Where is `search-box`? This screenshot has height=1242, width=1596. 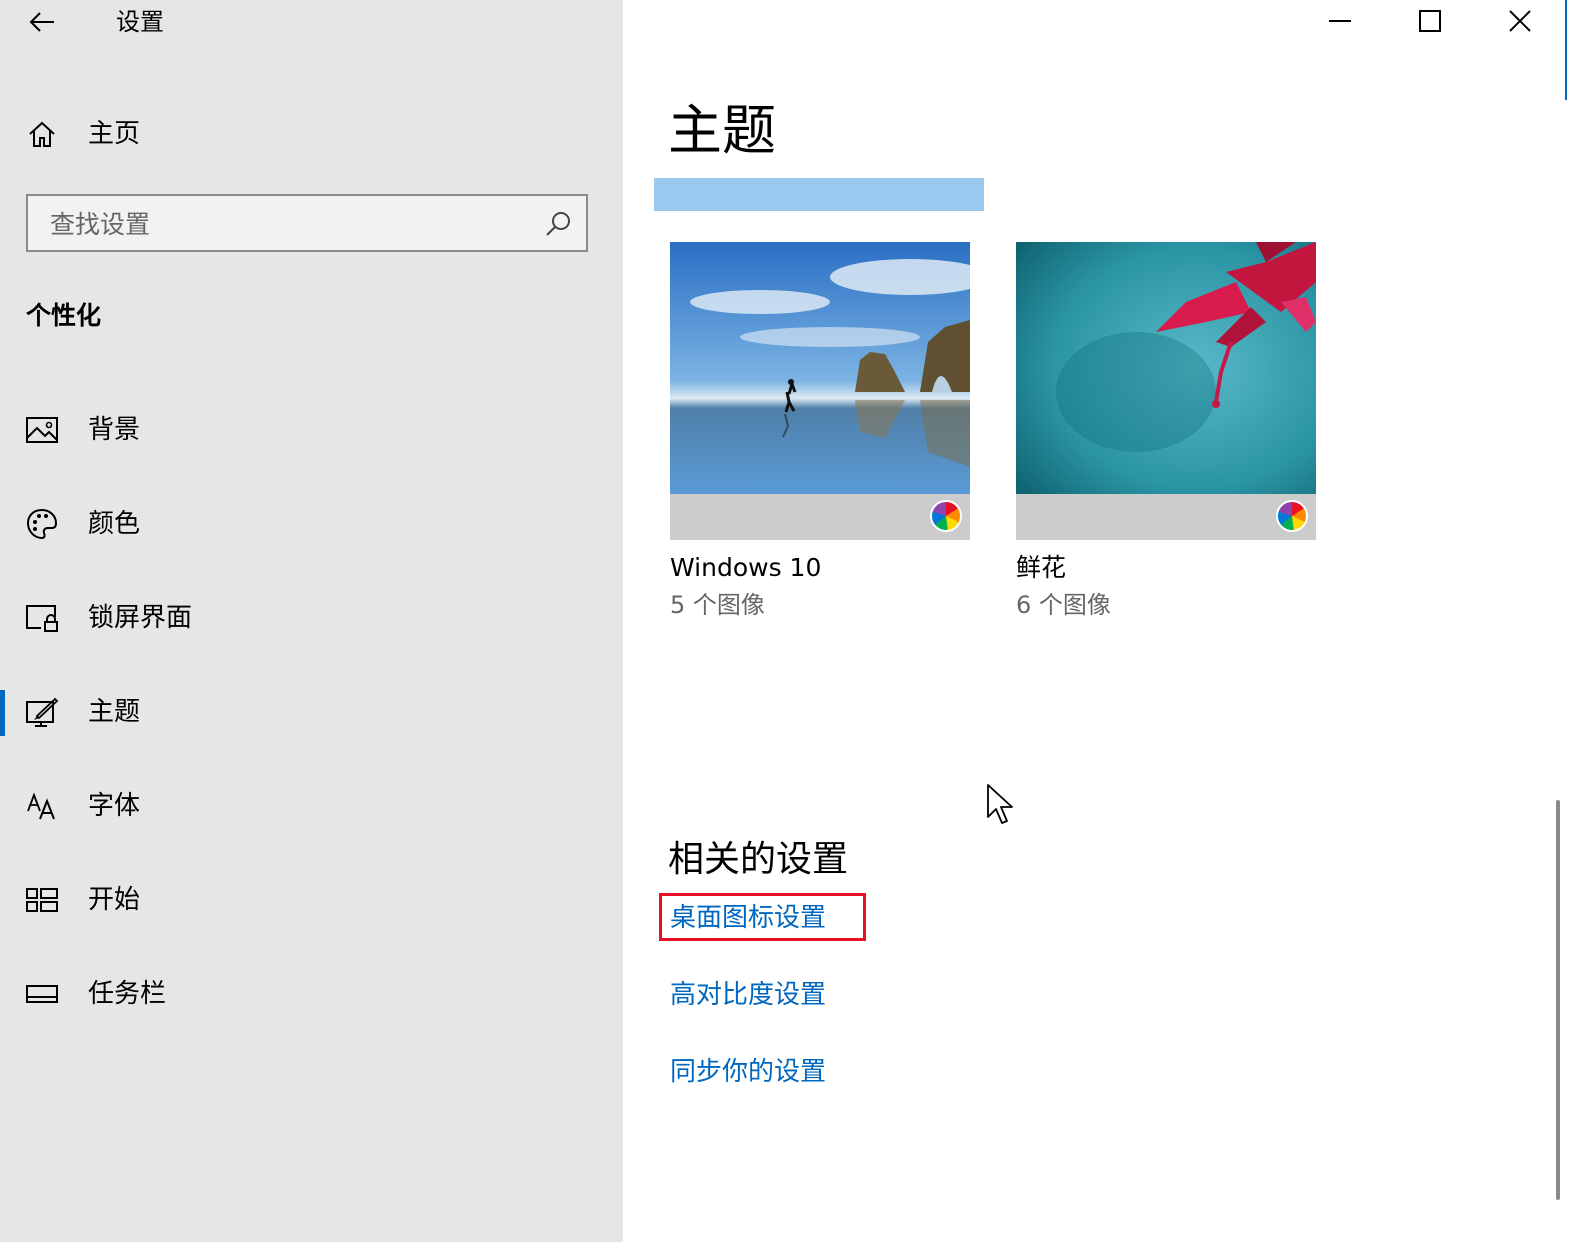
search-box is located at coordinates (307, 223).